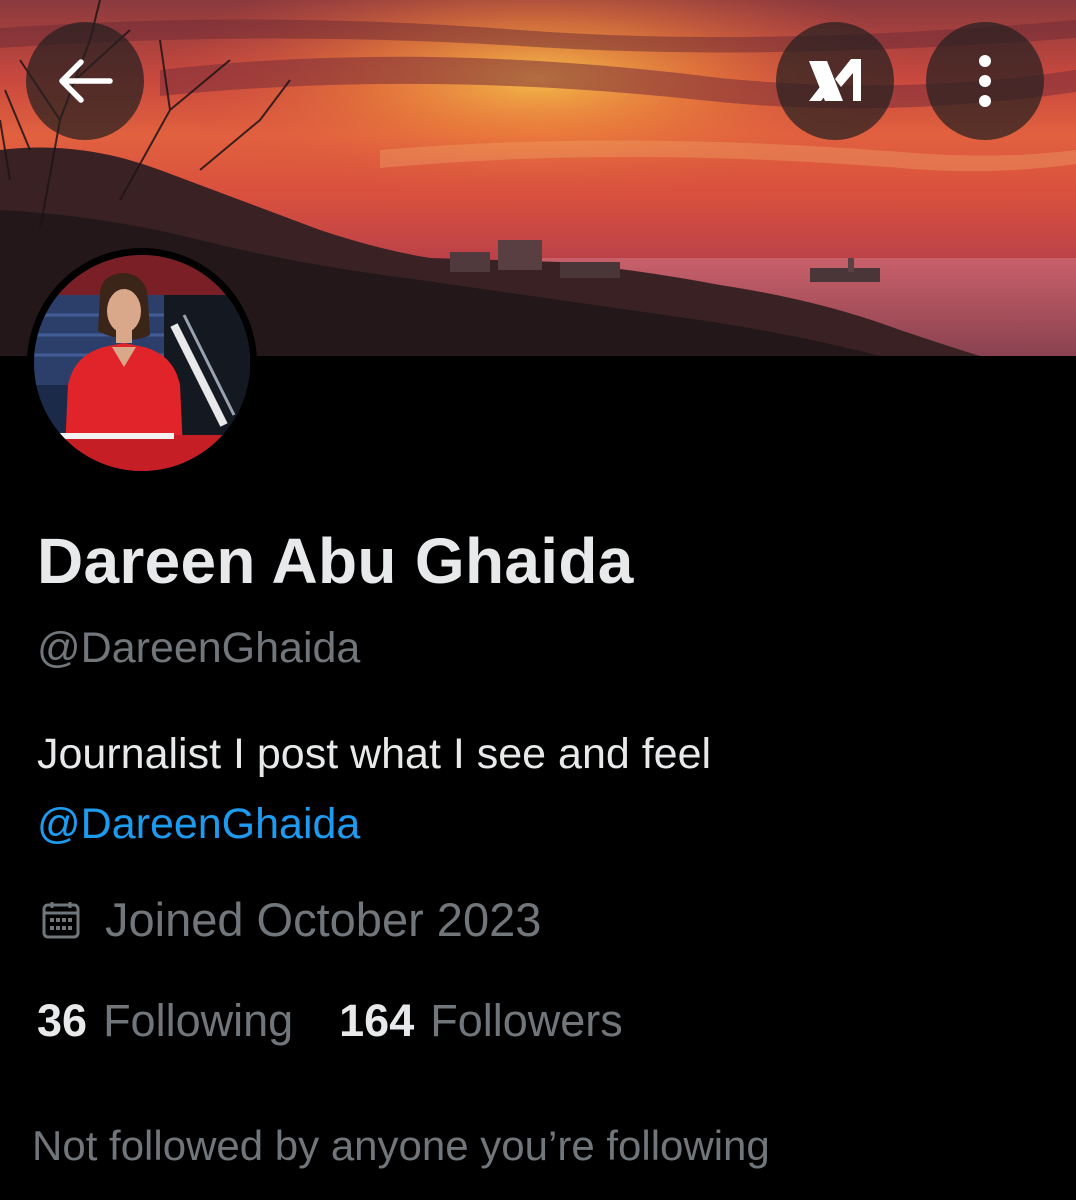 Image resolution: width=1076 pixels, height=1200 pixels. I want to click on avatar, so click(142, 363).